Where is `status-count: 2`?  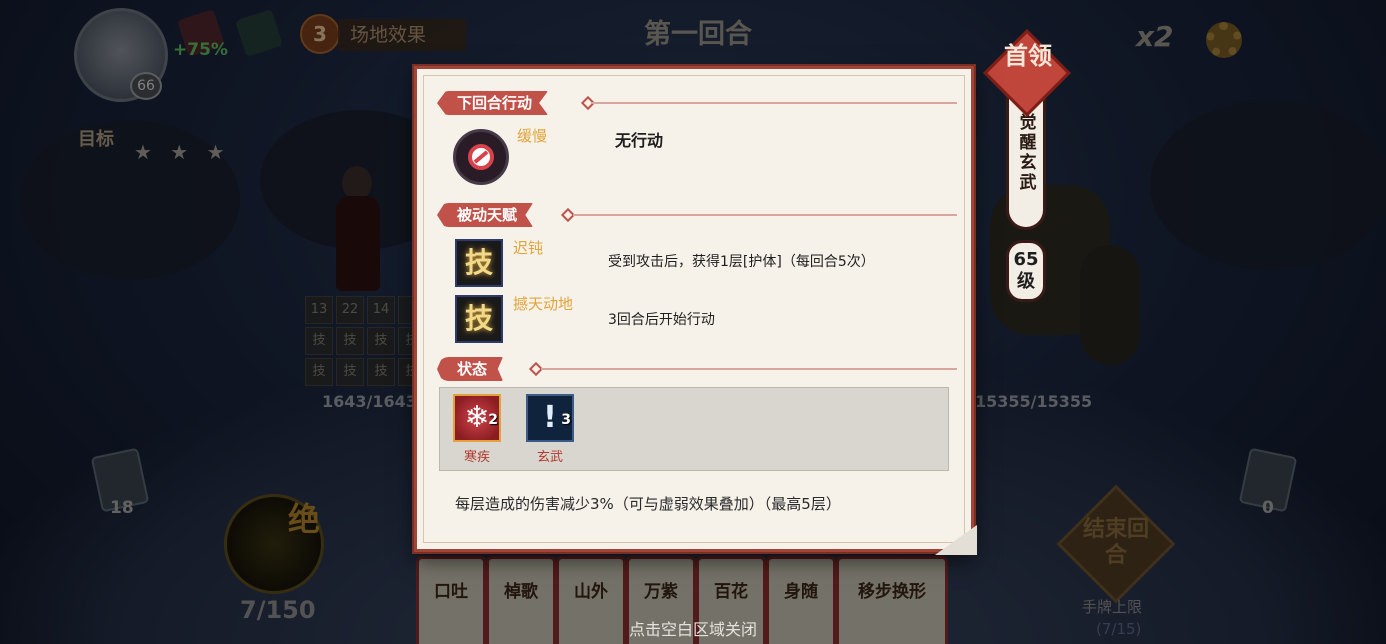
status-count: 2 is located at coordinates (493, 420).